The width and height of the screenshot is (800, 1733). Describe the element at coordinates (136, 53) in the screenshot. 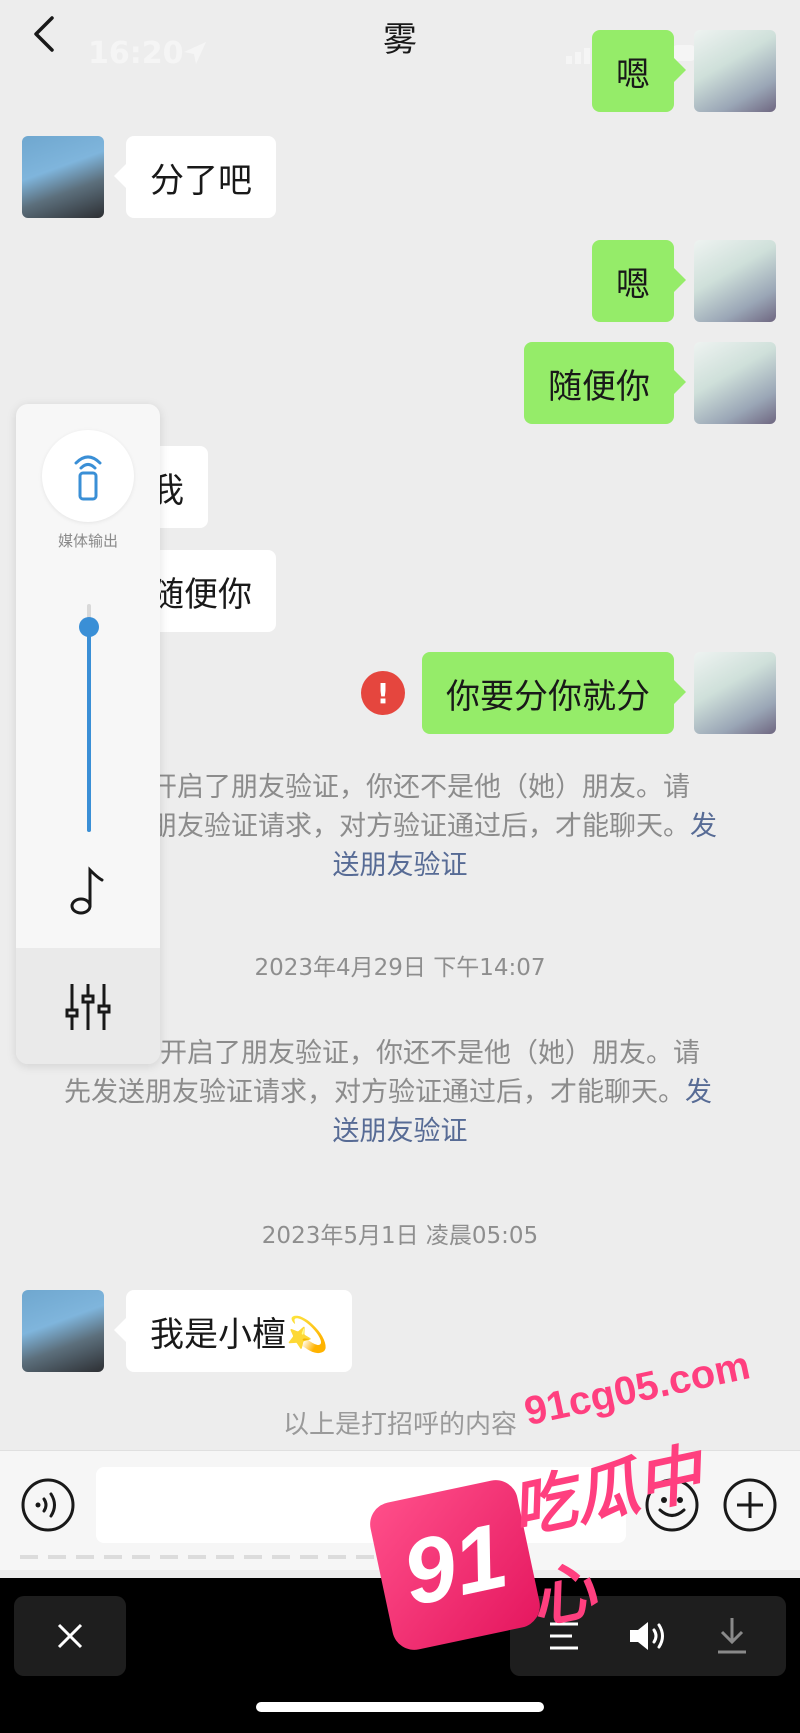

I see `status-time: 16:20` at that location.